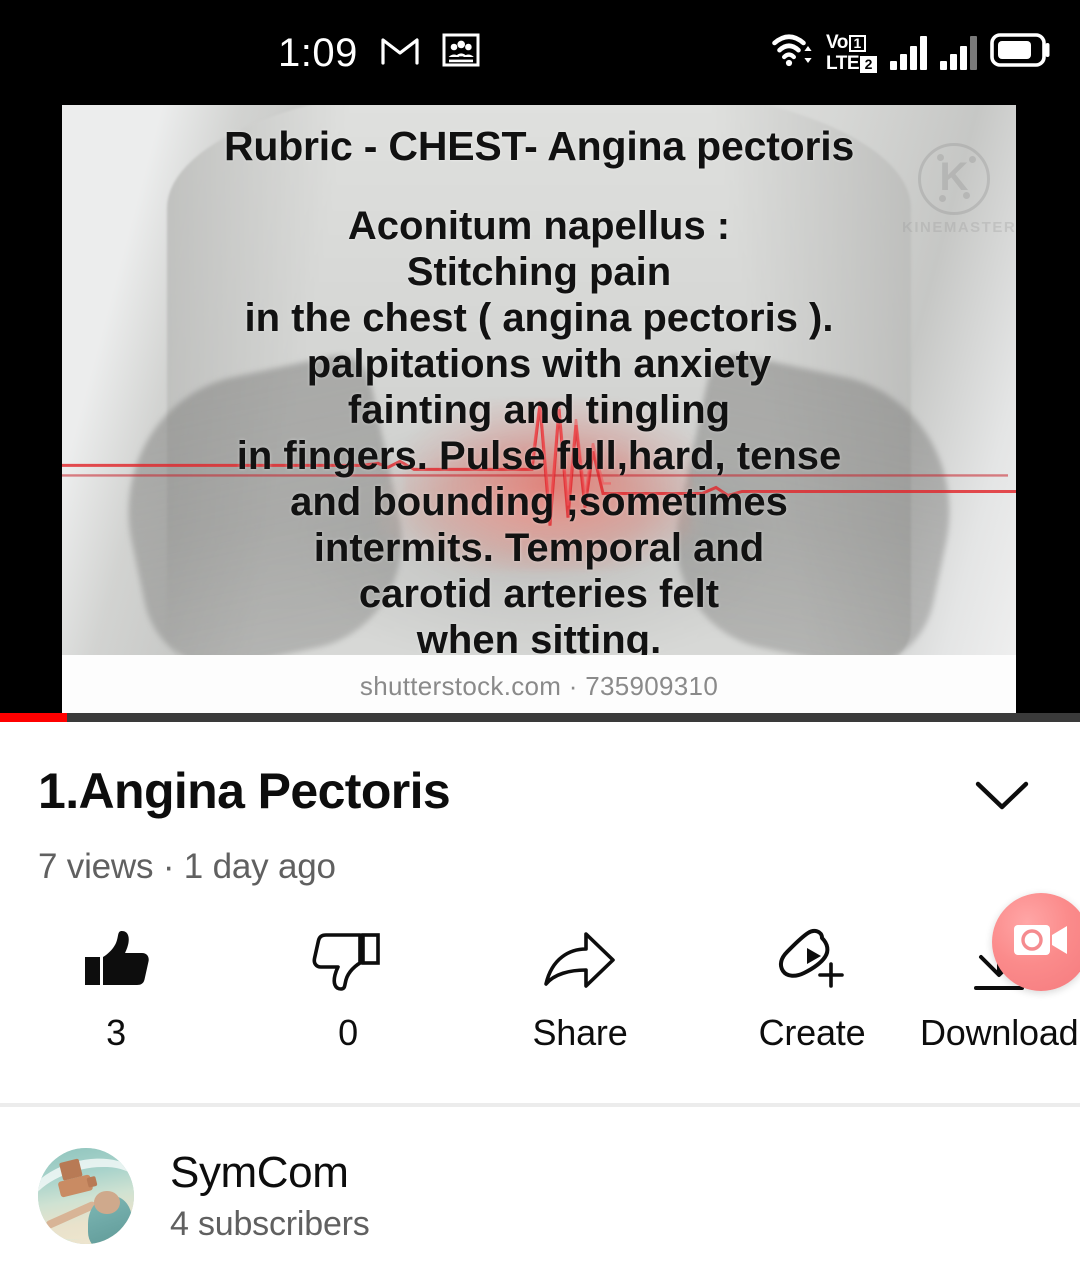  What do you see at coordinates (540, 717) in the screenshot?
I see `video-progress-bar` at bounding box center [540, 717].